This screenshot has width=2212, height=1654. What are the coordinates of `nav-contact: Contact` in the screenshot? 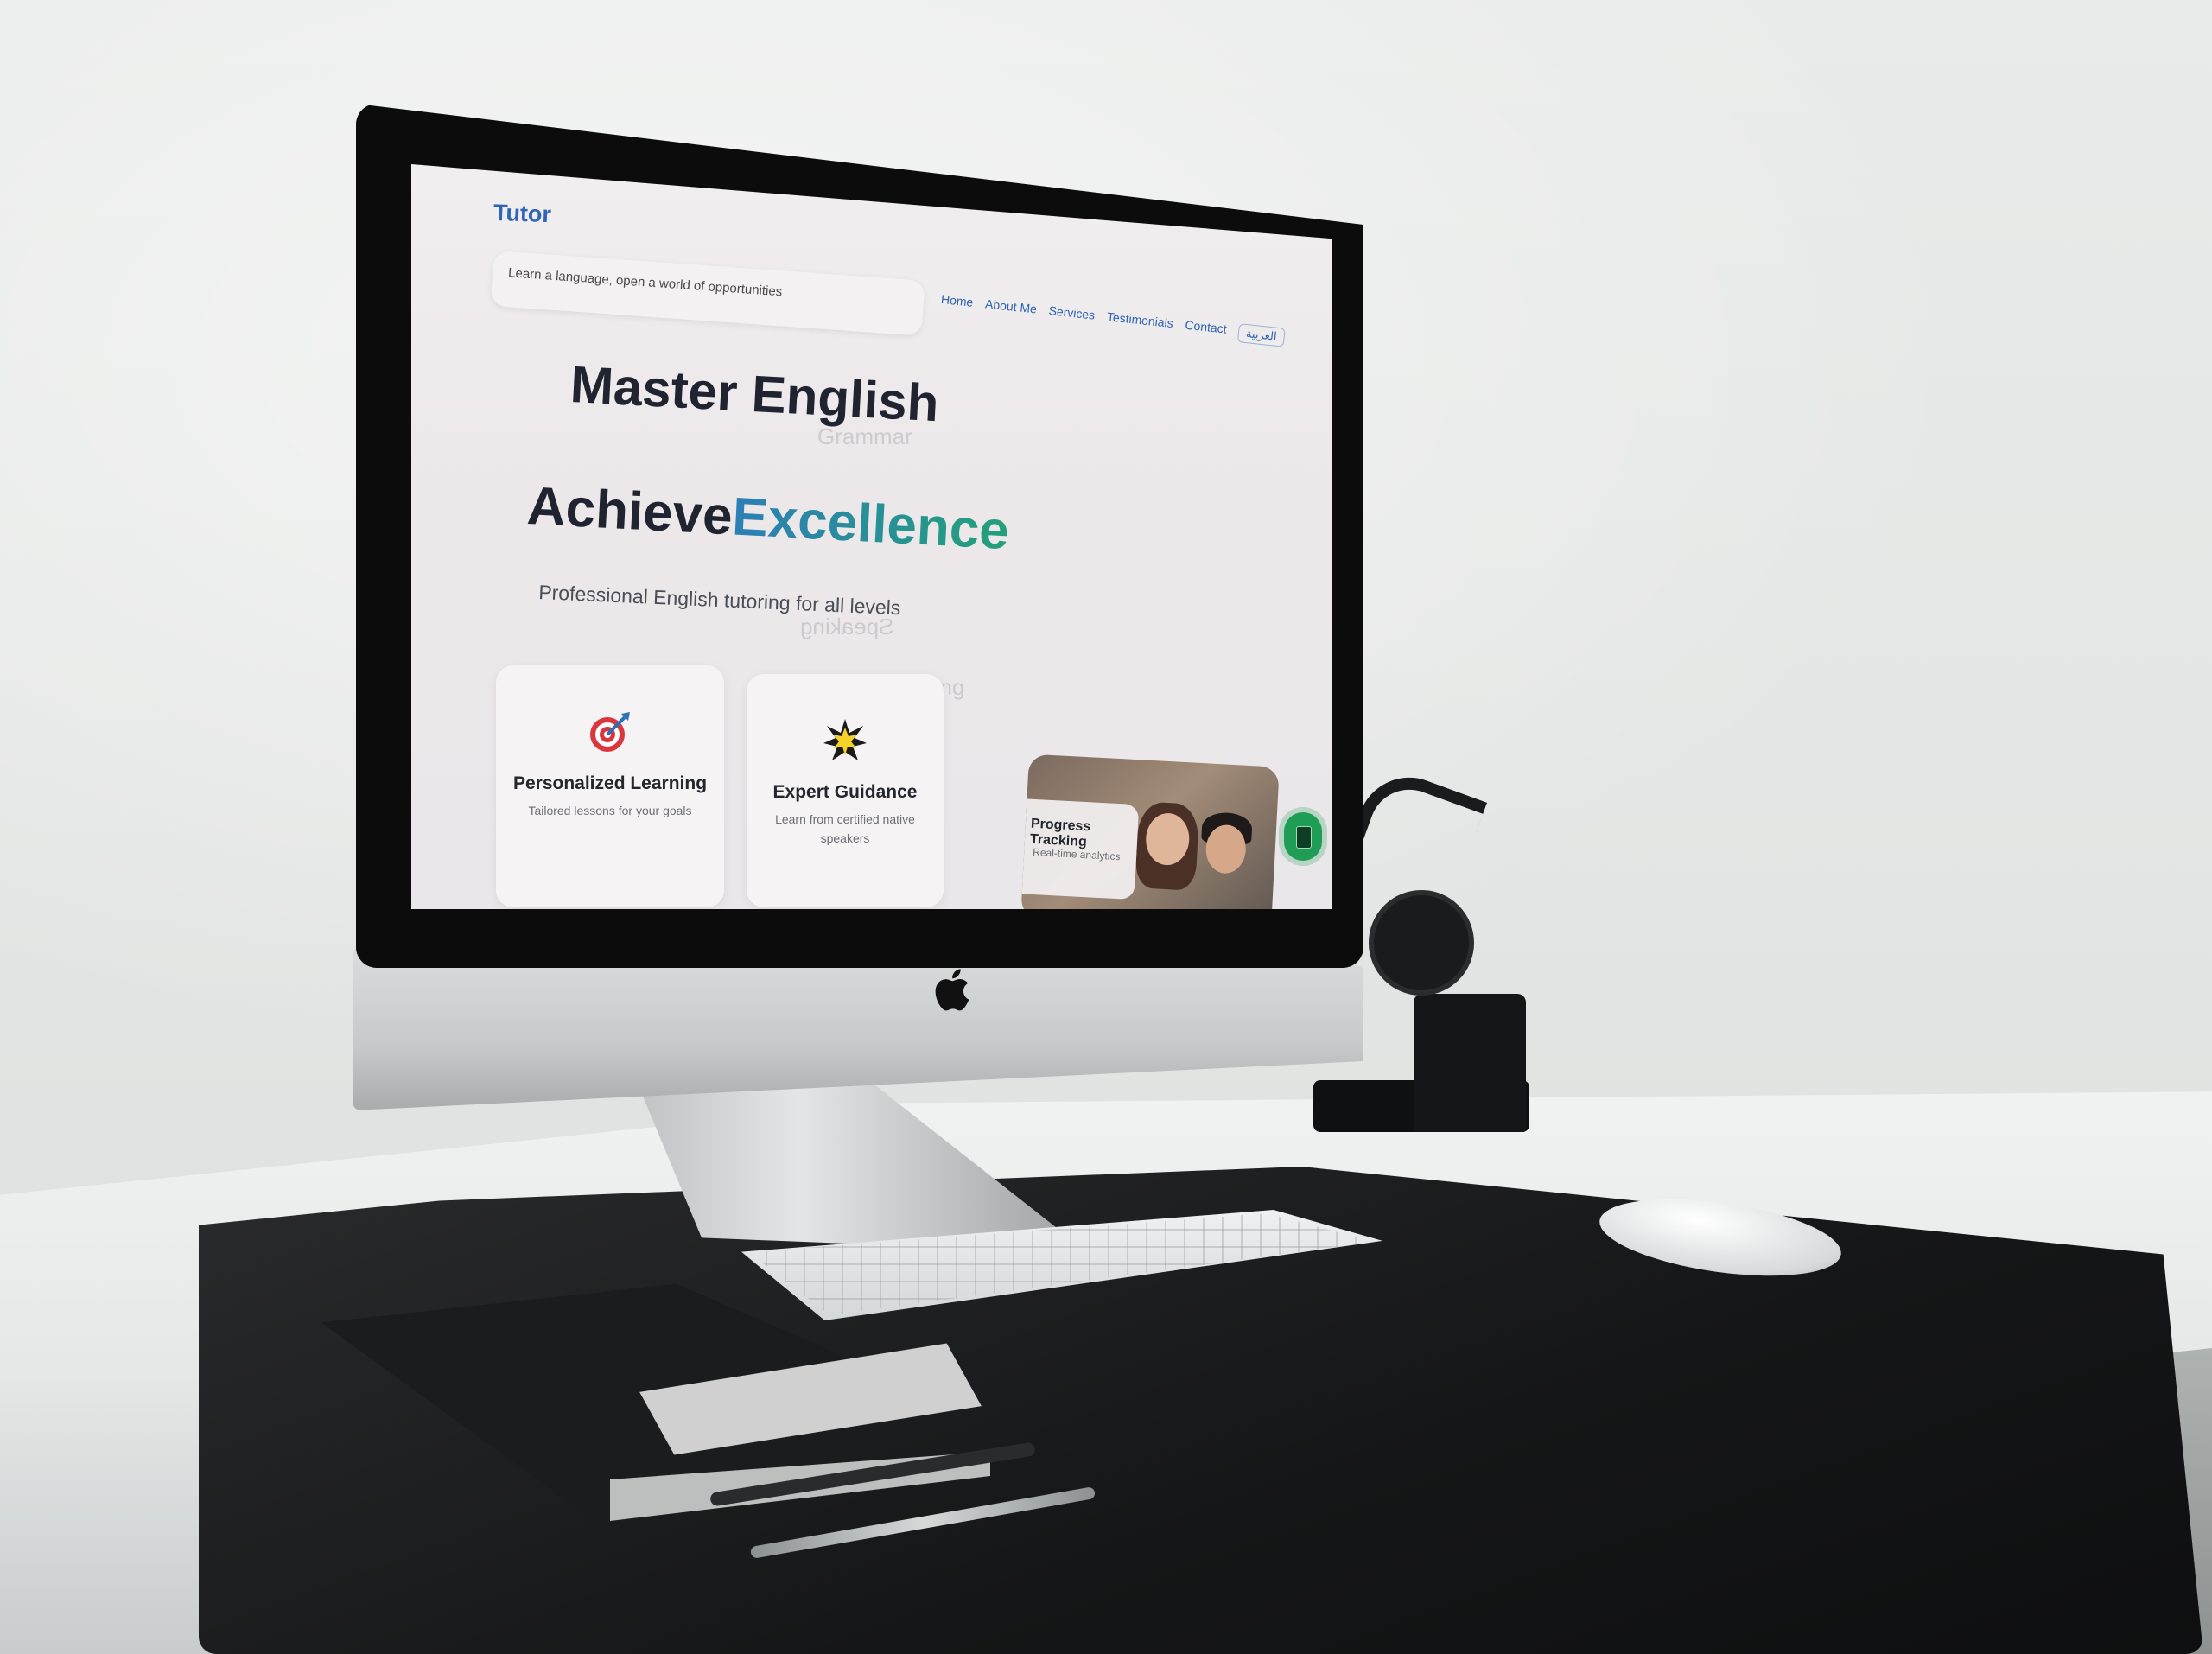 It's located at (1206, 329).